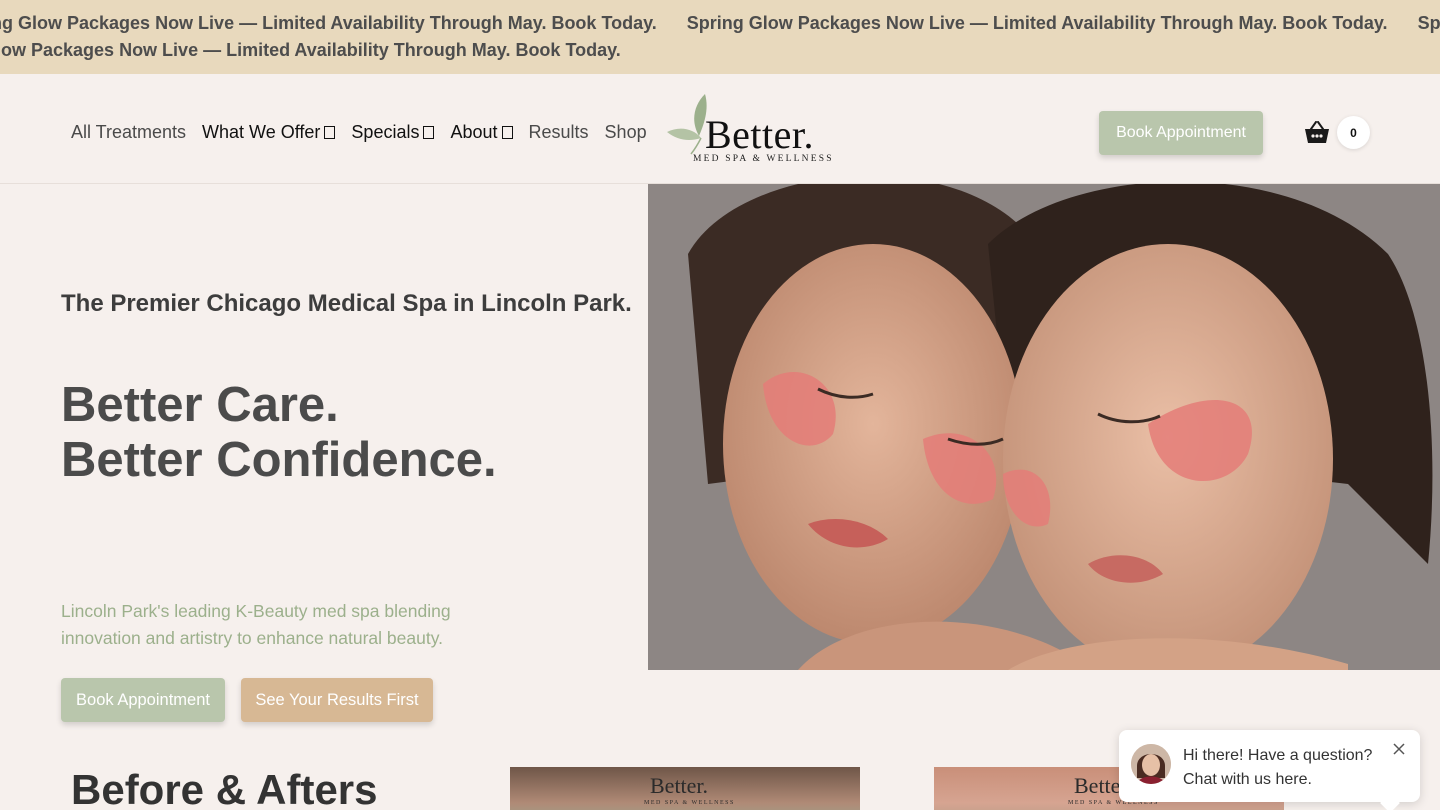 This screenshot has height=810, width=1440. I want to click on thumbnail-tagline: MED SPA & WELLNESS, so click(689, 803).